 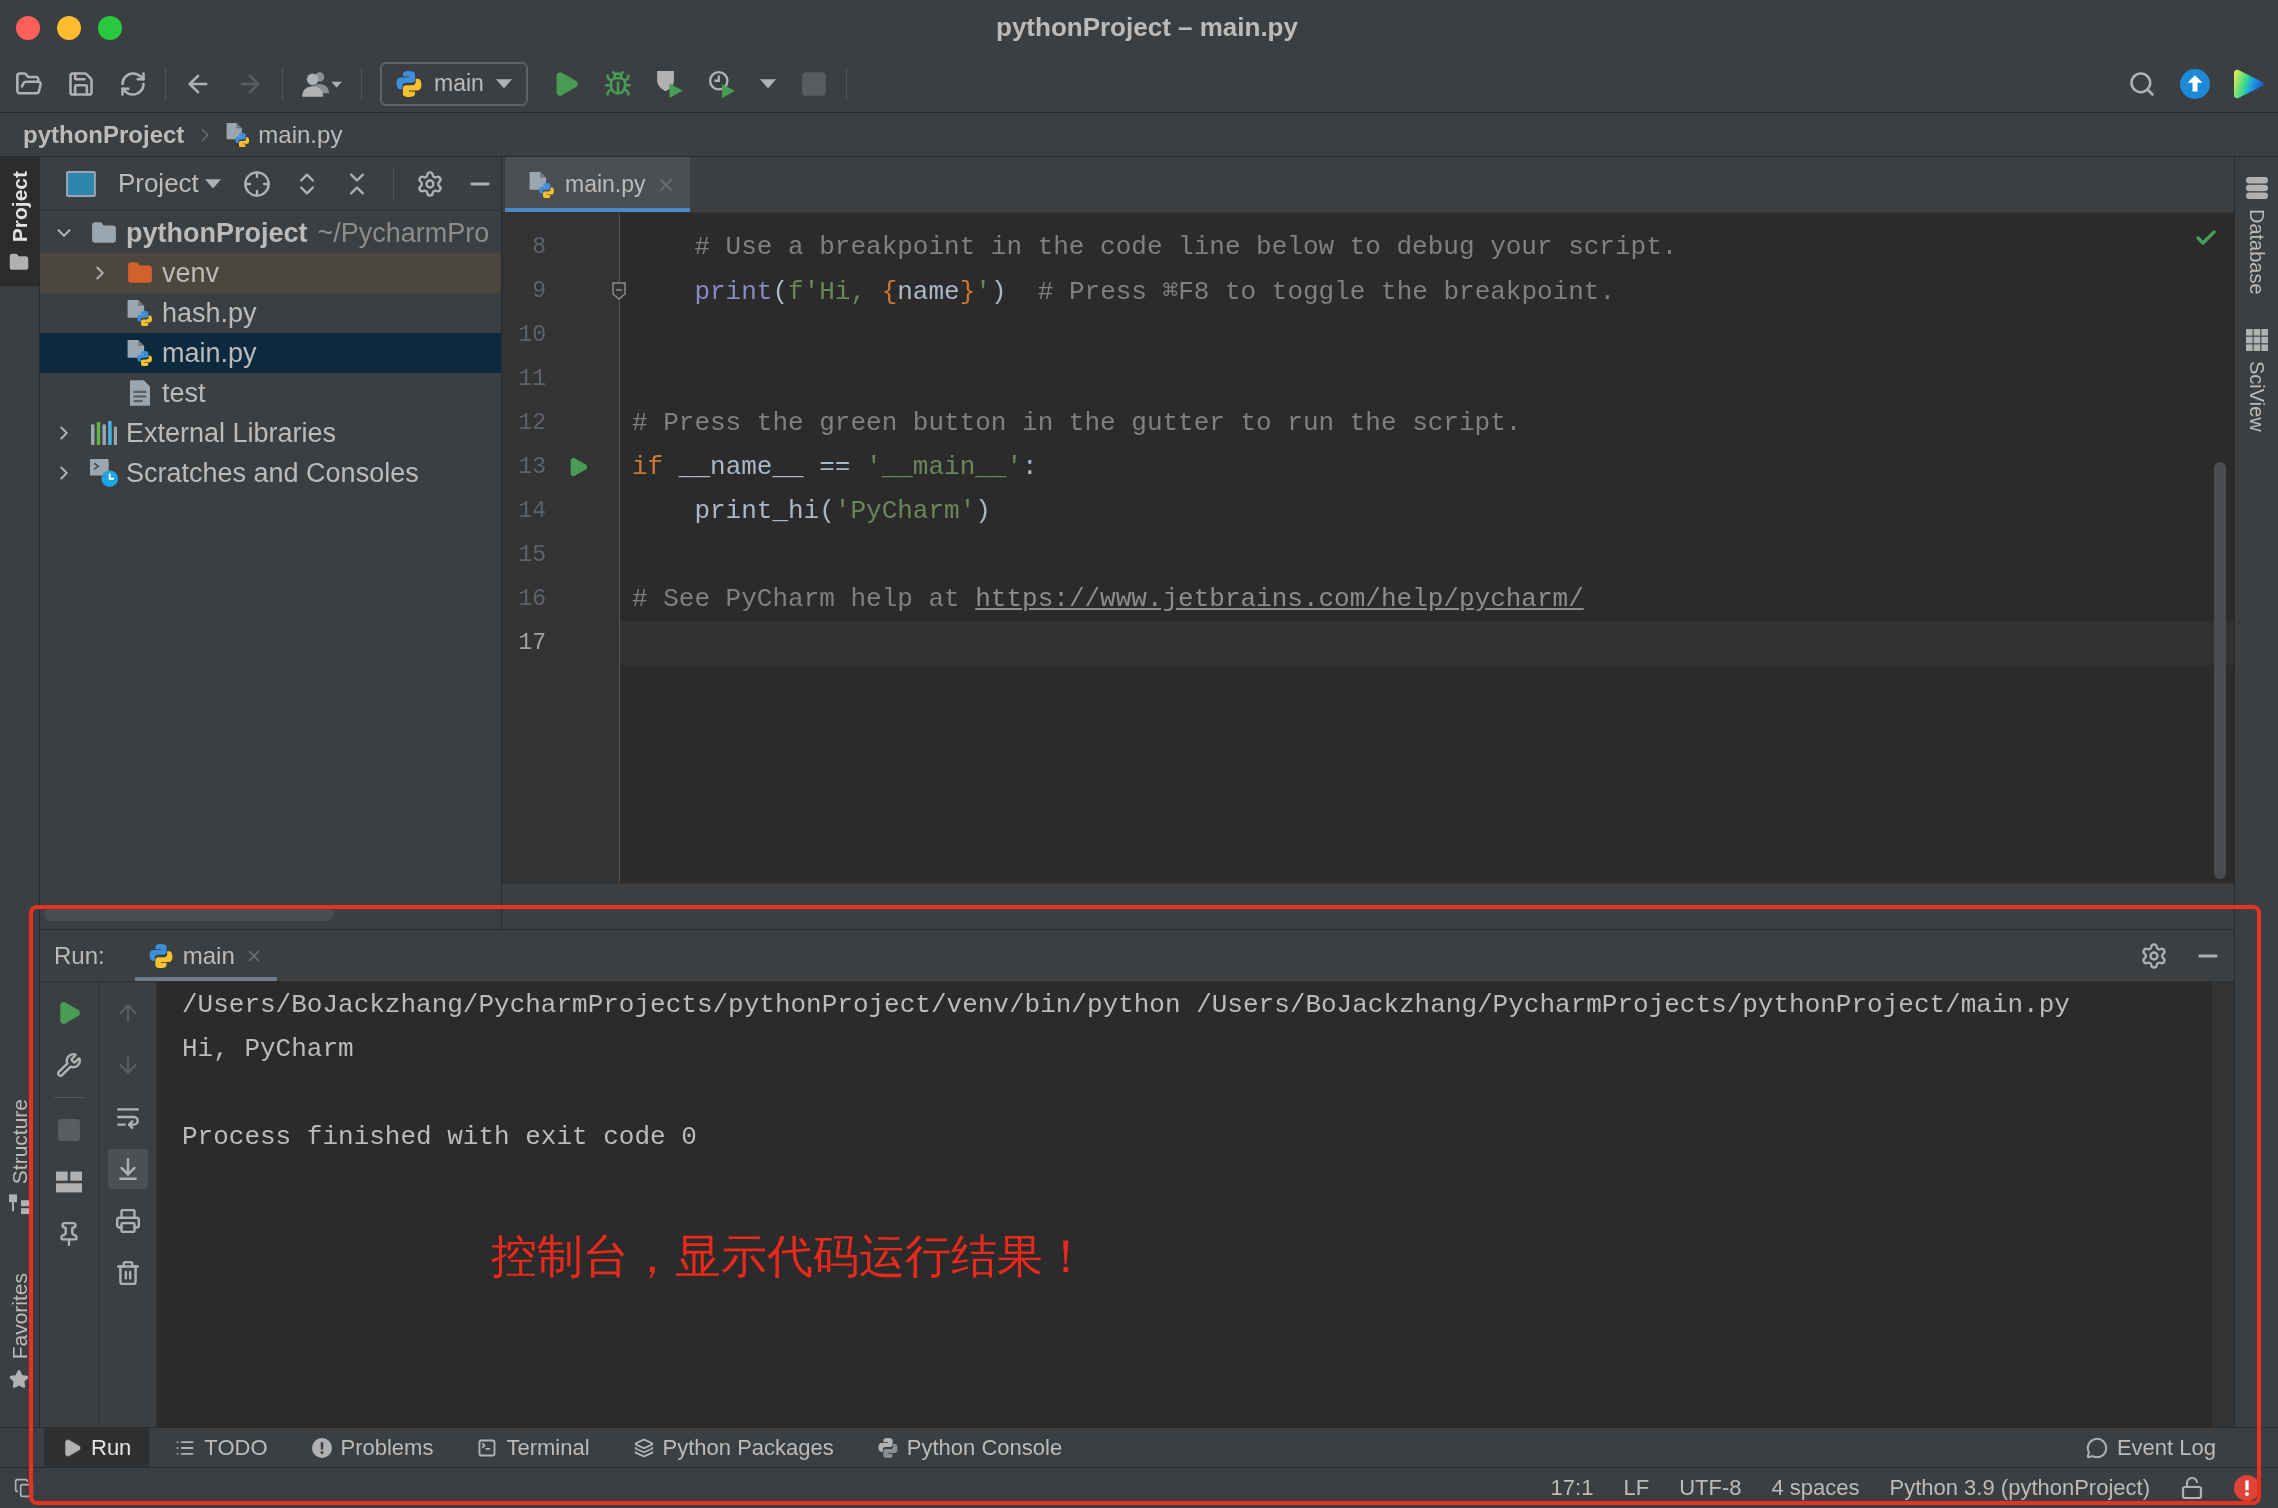 I want to click on python-console-icon, so click(x=887, y=1447).